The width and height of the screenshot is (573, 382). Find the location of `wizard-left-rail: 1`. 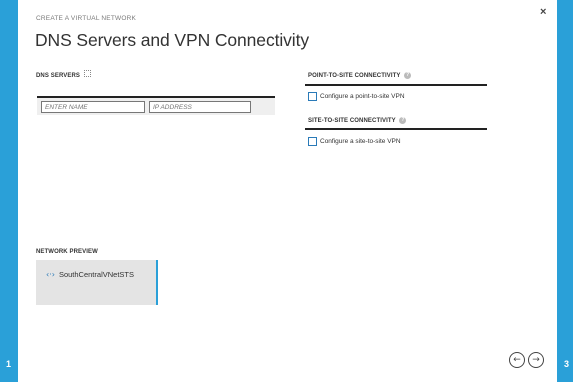

wizard-left-rail: 1 is located at coordinates (9, 191).